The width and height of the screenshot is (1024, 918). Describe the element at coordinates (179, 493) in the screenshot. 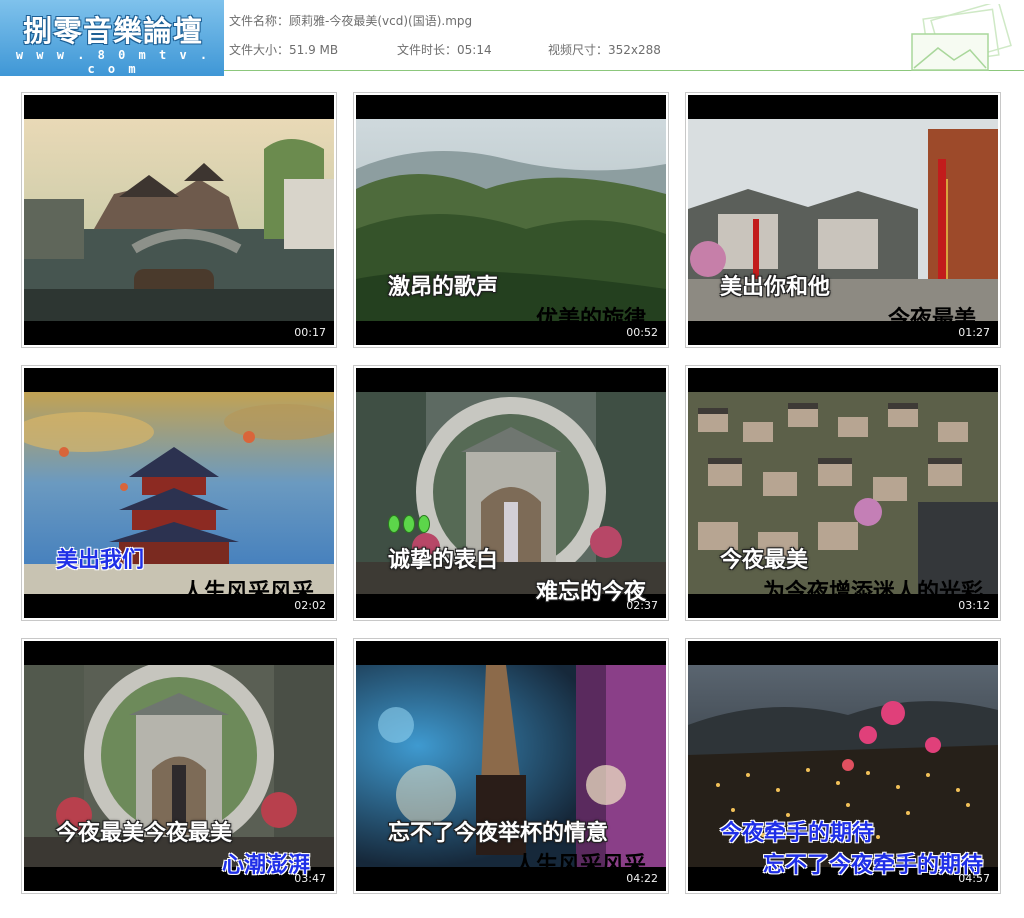

I see `thumbnail-4: 美出我们 人生风采风采 02:02` at that location.